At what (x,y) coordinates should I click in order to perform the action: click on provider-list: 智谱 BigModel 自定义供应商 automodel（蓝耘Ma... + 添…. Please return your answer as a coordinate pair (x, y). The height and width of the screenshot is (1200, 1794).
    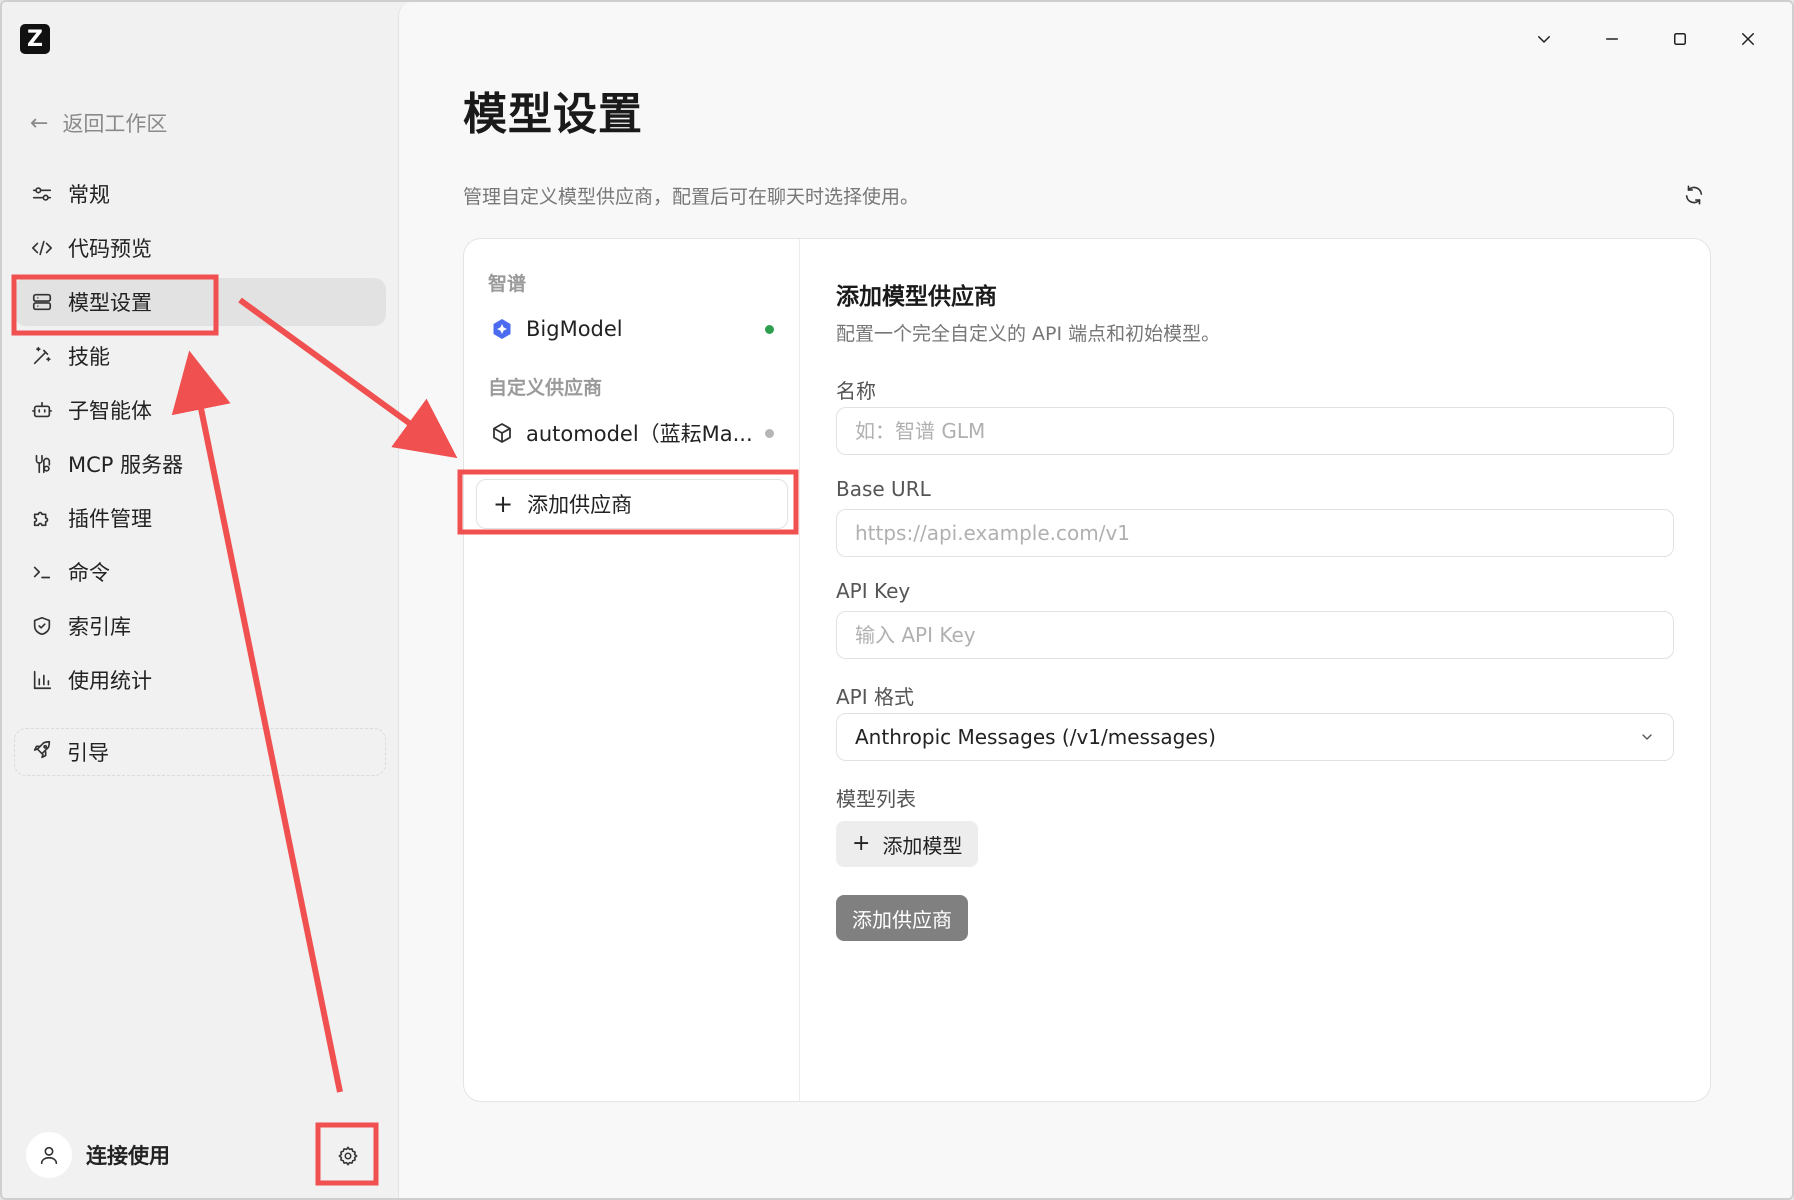
    Looking at the image, I should click on (632, 670).